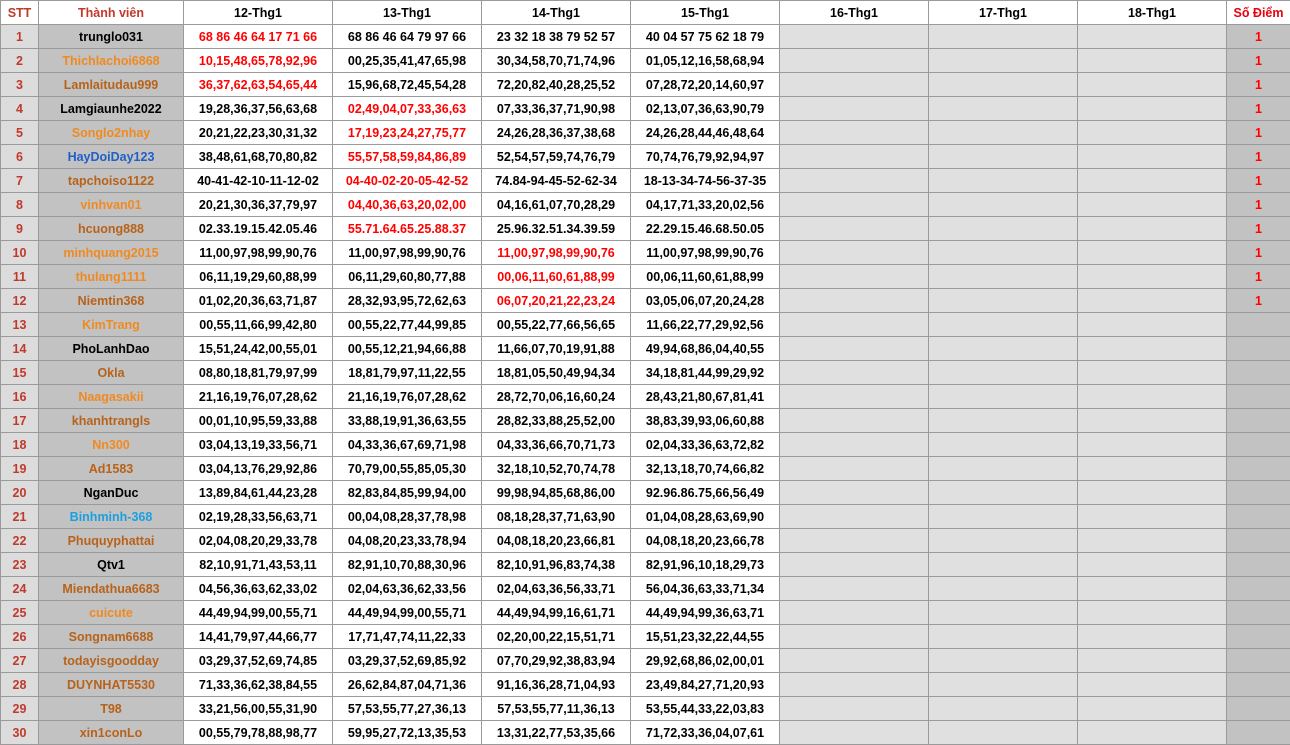 The height and width of the screenshot is (745, 1290). What do you see at coordinates (258, 108) in the screenshot?
I see `prediction-cell: 19,28,36,37,56,63,68` at bounding box center [258, 108].